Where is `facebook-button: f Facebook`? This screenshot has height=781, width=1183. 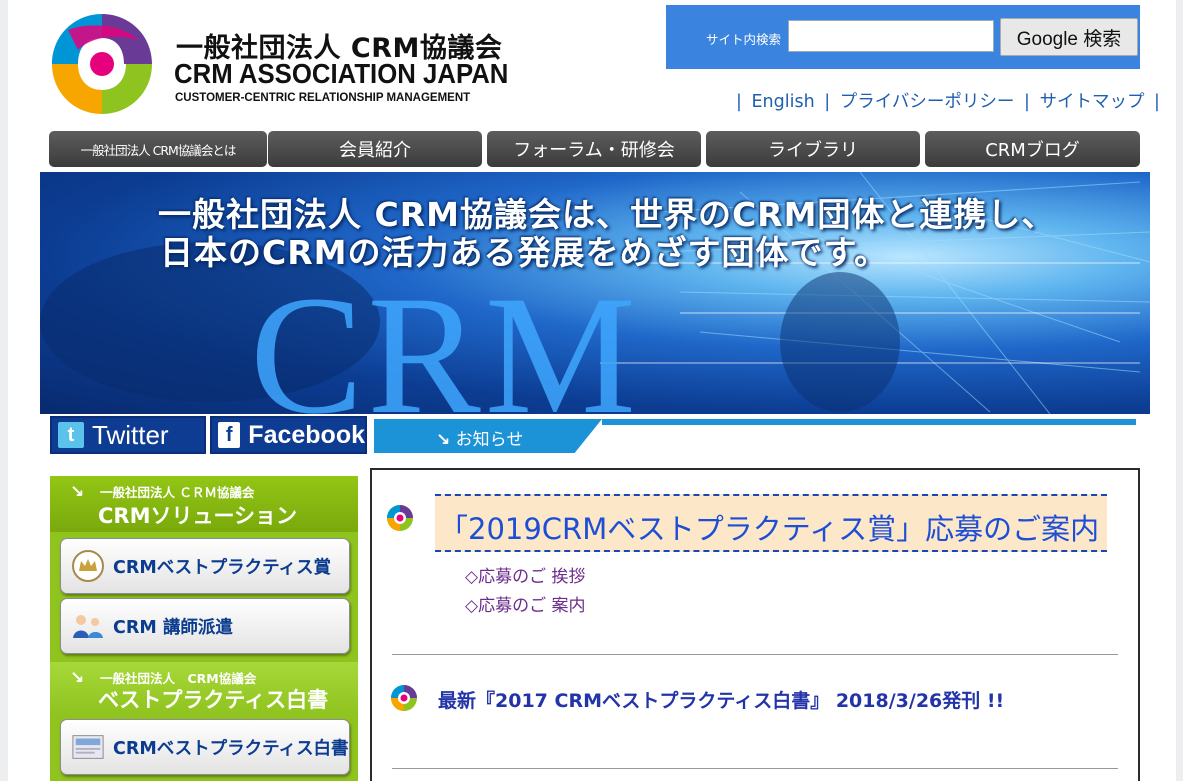
facebook-button: f Facebook is located at coordinates (288, 435).